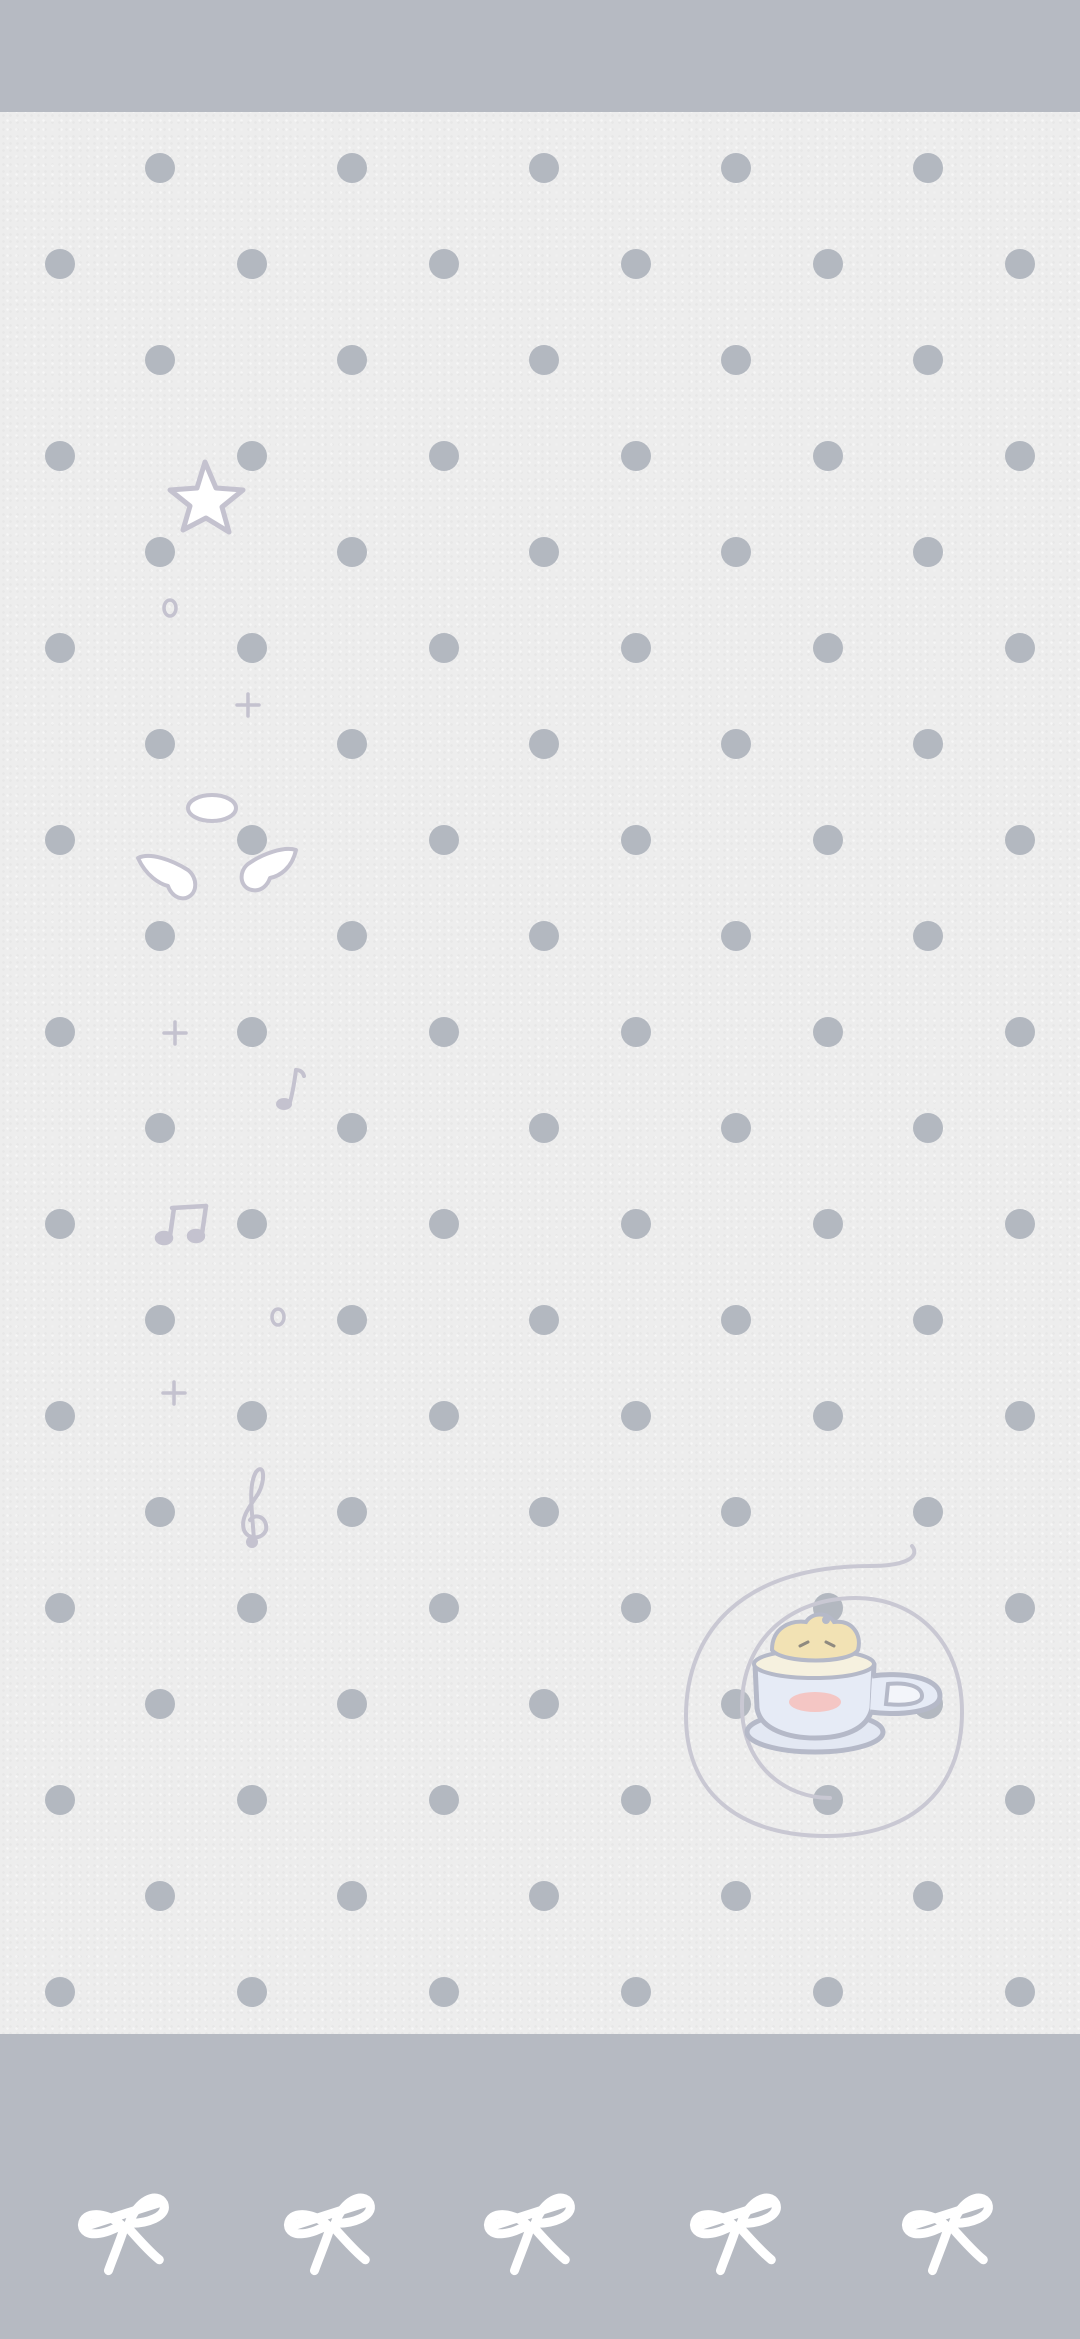 The width and height of the screenshot is (1080, 2339). I want to click on bow-row, so click(535, 2234).